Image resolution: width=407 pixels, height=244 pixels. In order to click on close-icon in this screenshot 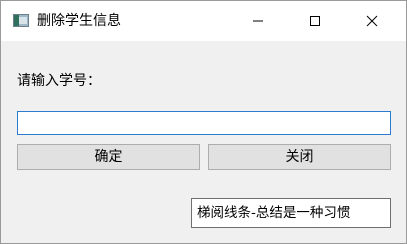, I will do `click(372, 21)`.